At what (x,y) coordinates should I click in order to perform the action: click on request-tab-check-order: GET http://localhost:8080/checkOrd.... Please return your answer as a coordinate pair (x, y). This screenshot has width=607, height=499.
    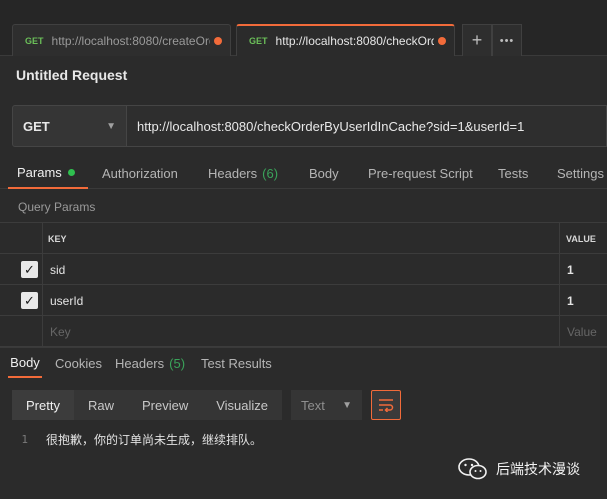
    Looking at the image, I should click on (345, 40).